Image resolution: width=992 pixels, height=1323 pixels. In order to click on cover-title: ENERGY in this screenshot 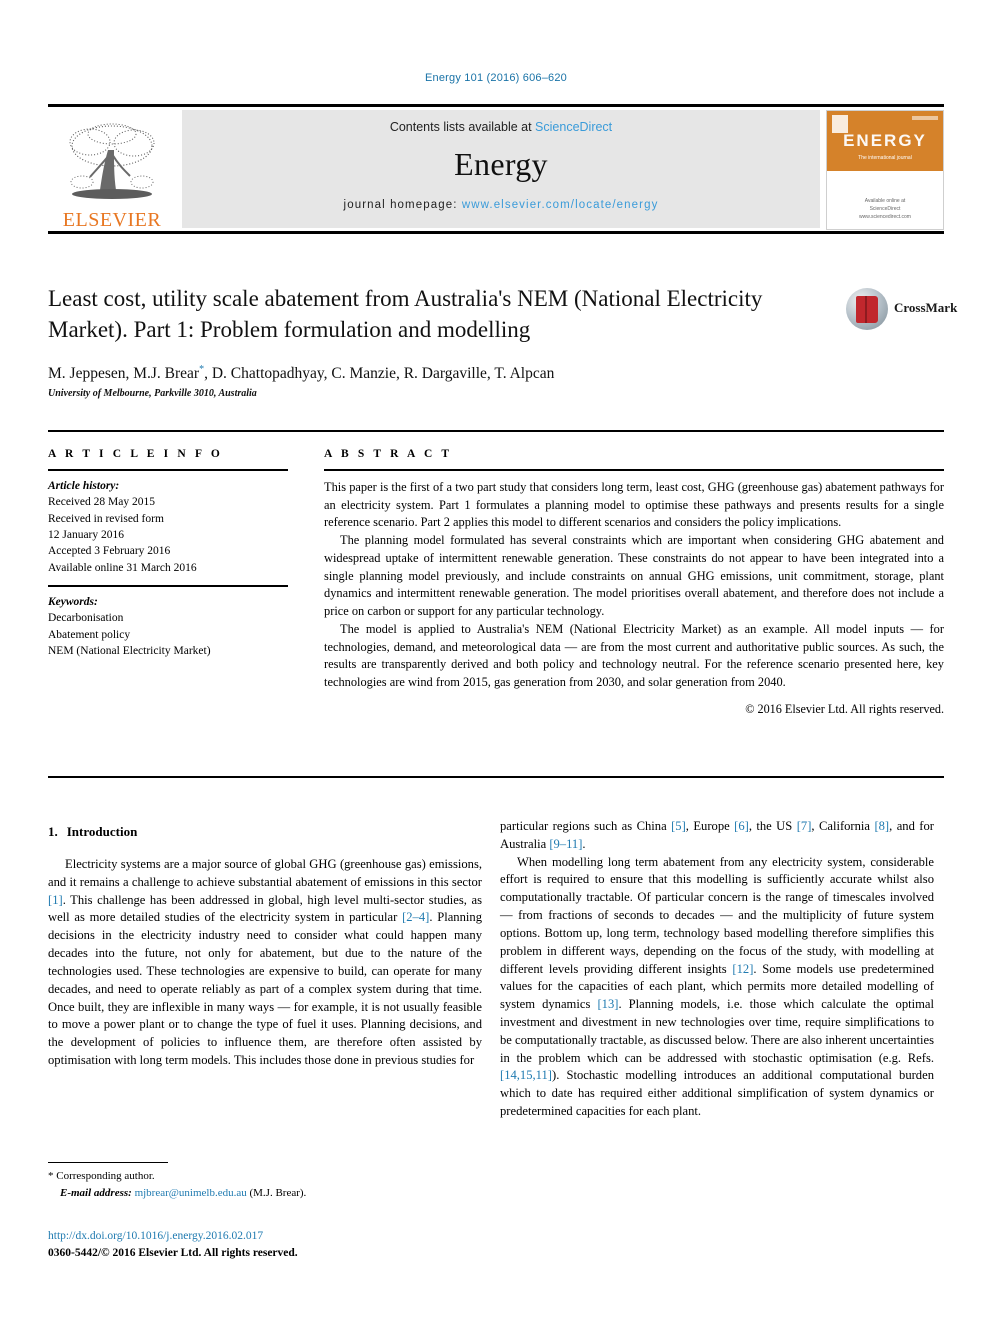, I will do `click(885, 140)`.